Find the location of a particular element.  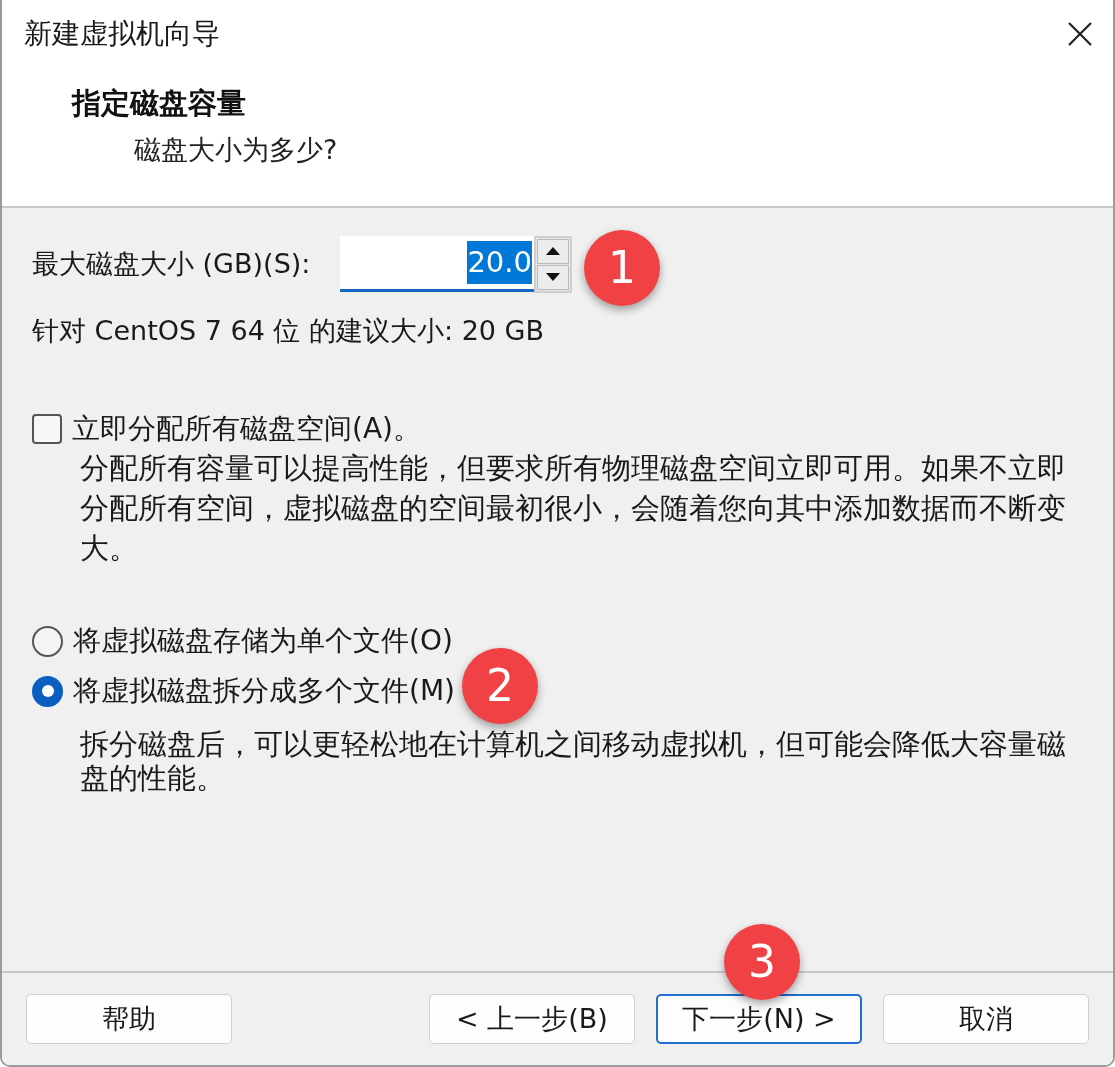

checkbox is located at coordinates (47, 429).